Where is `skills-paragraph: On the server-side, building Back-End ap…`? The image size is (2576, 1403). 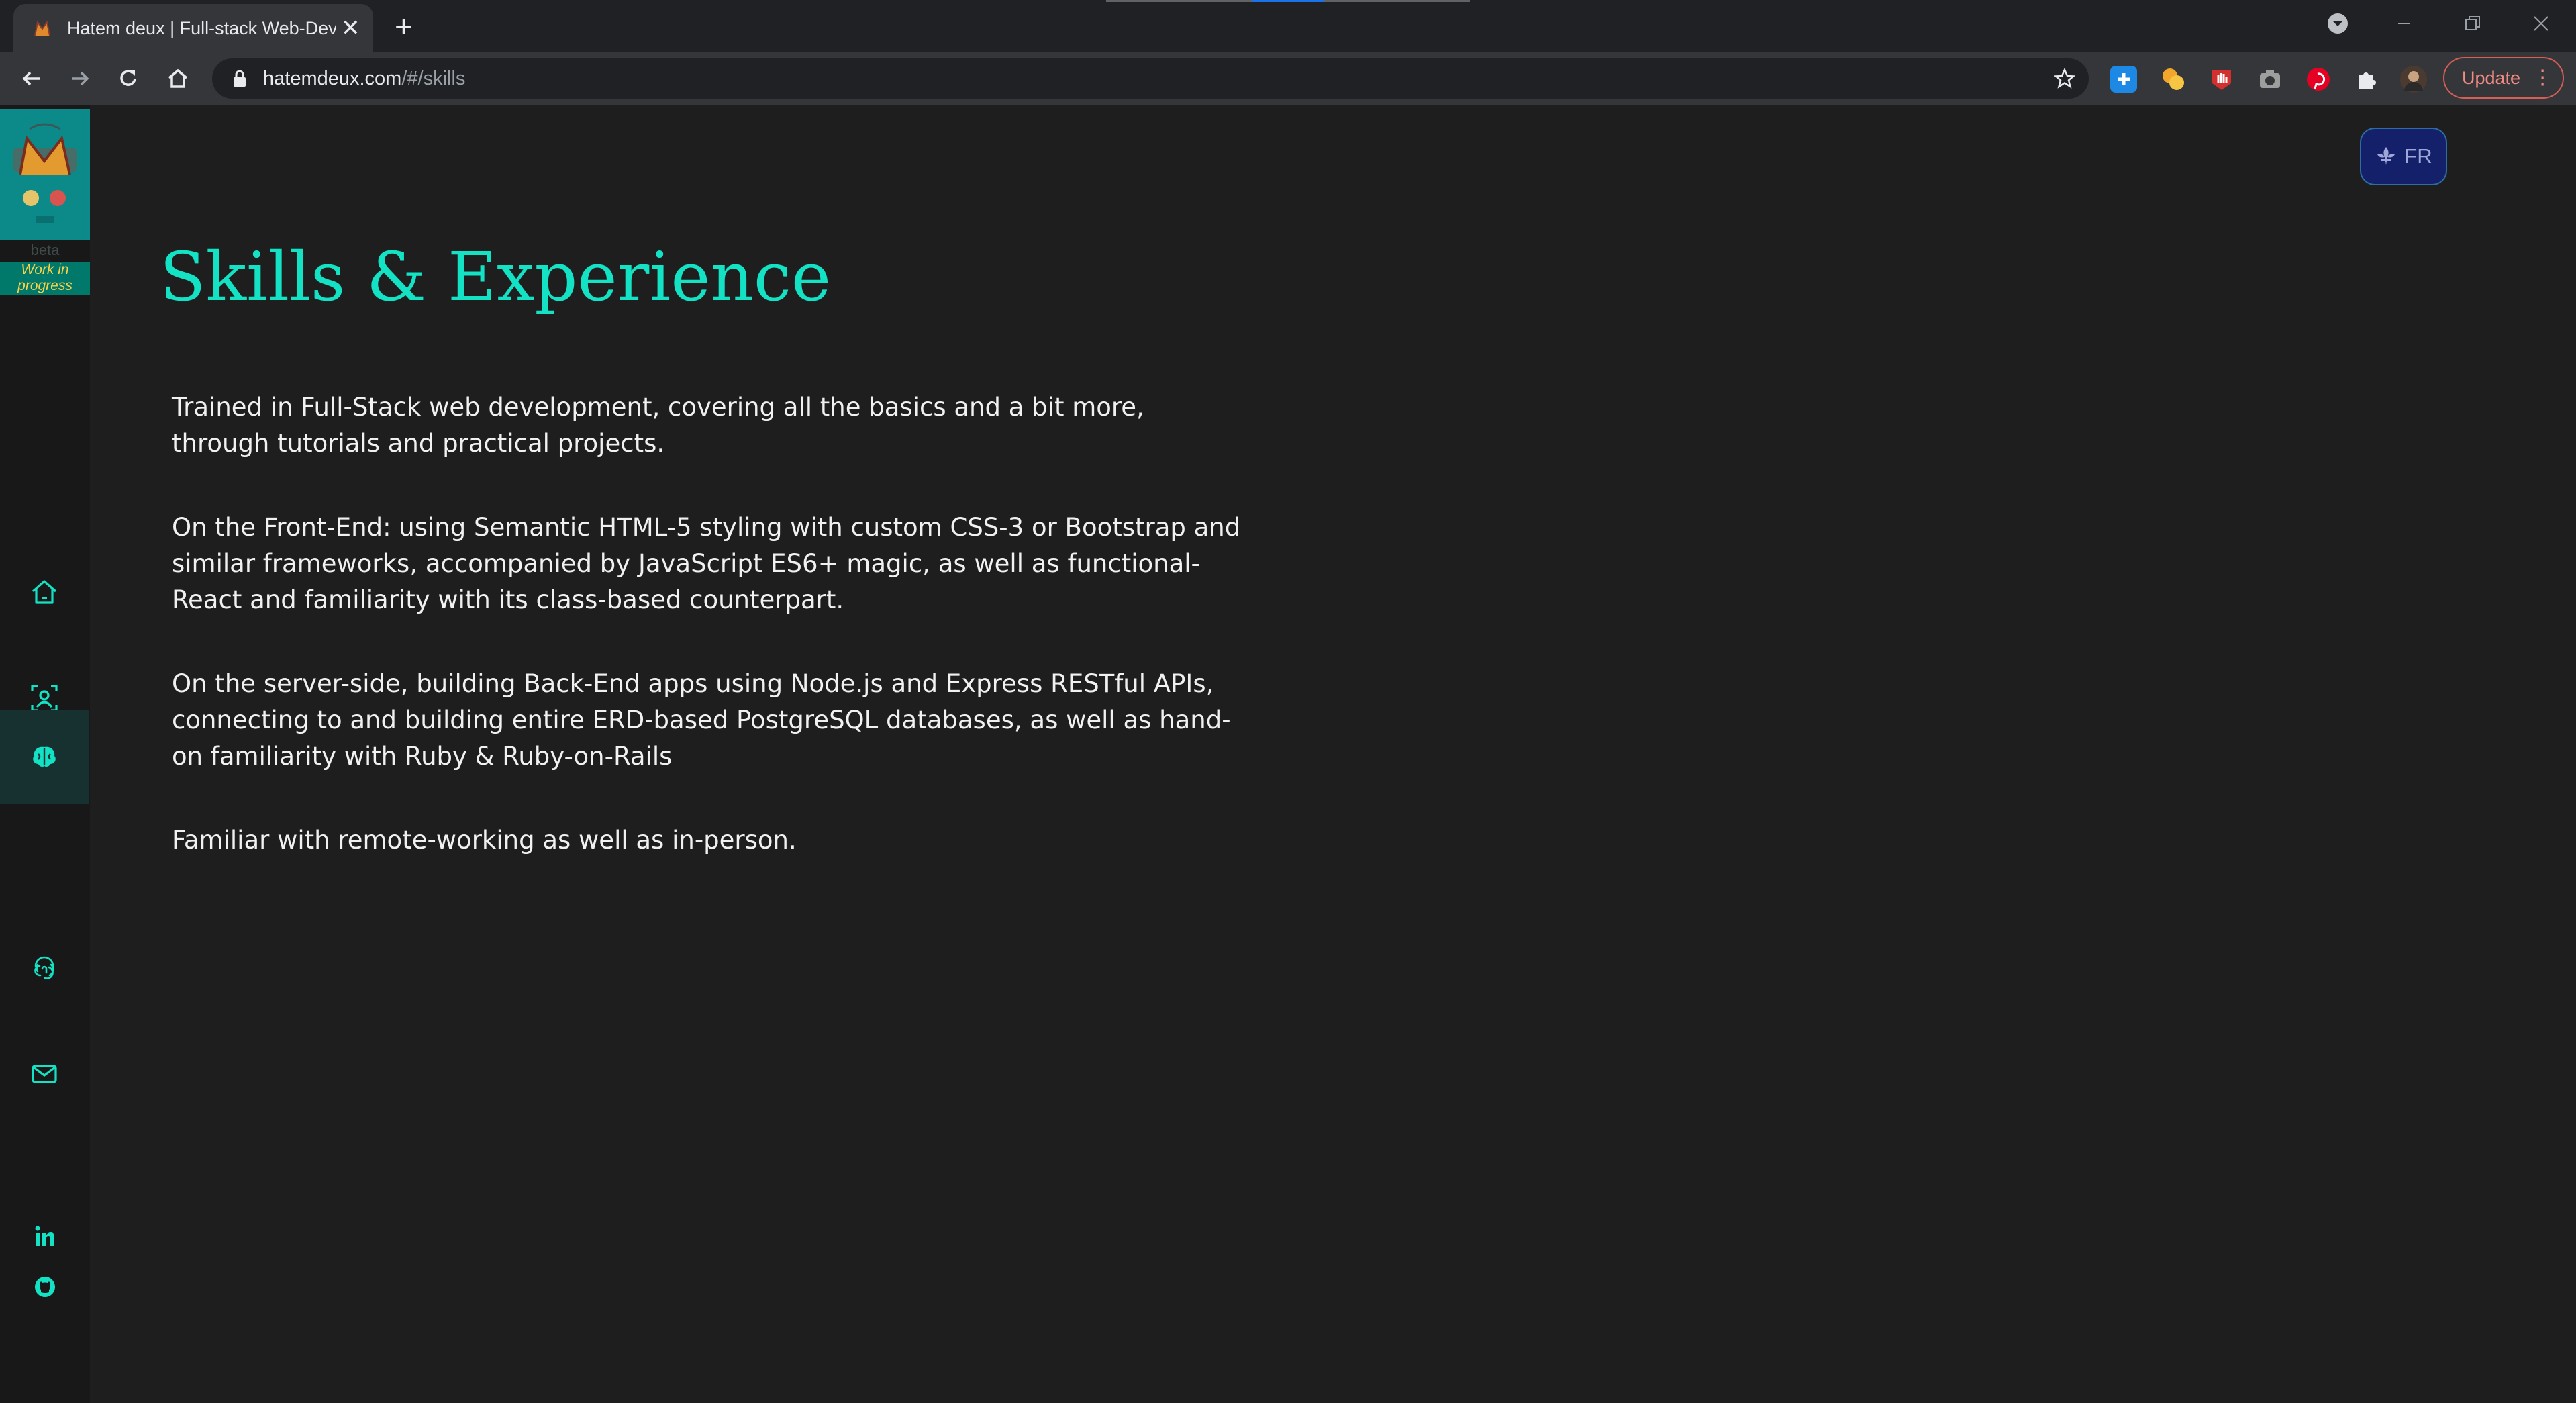
skills-paragraph: On the server-side, building Back-End ap… is located at coordinates (701, 720).